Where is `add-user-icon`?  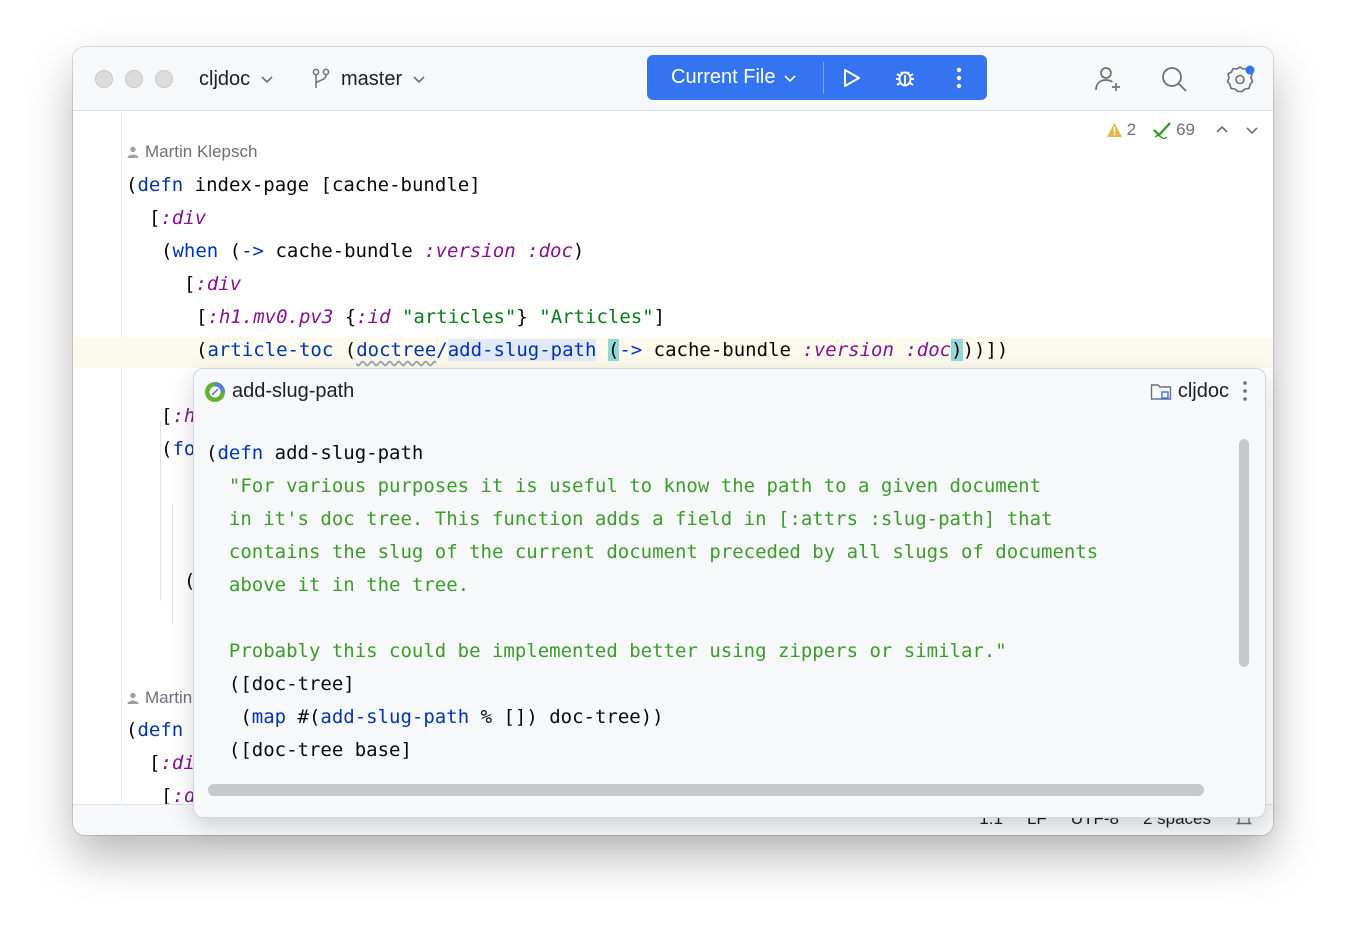 add-user-icon is located at coordinates (1107, 79).